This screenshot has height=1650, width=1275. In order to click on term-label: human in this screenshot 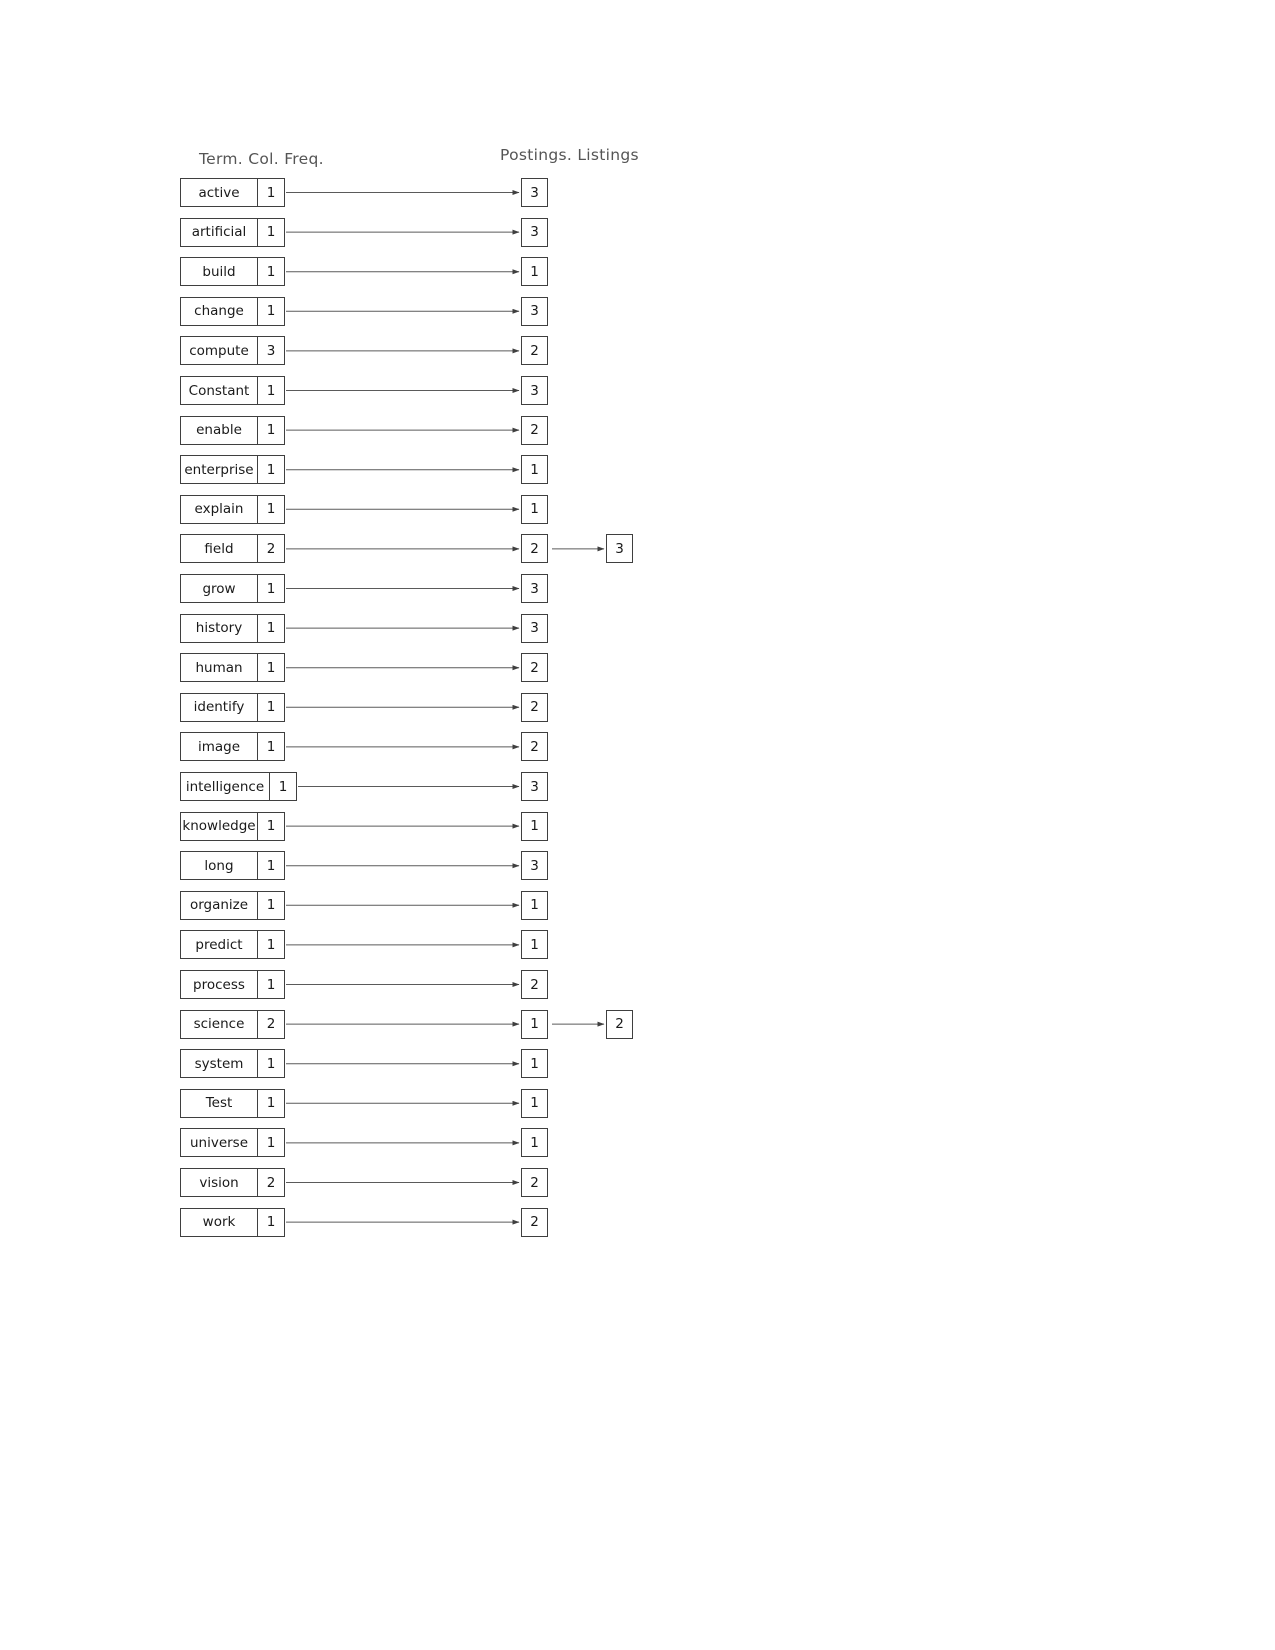, I will do `click(219, 668)`.